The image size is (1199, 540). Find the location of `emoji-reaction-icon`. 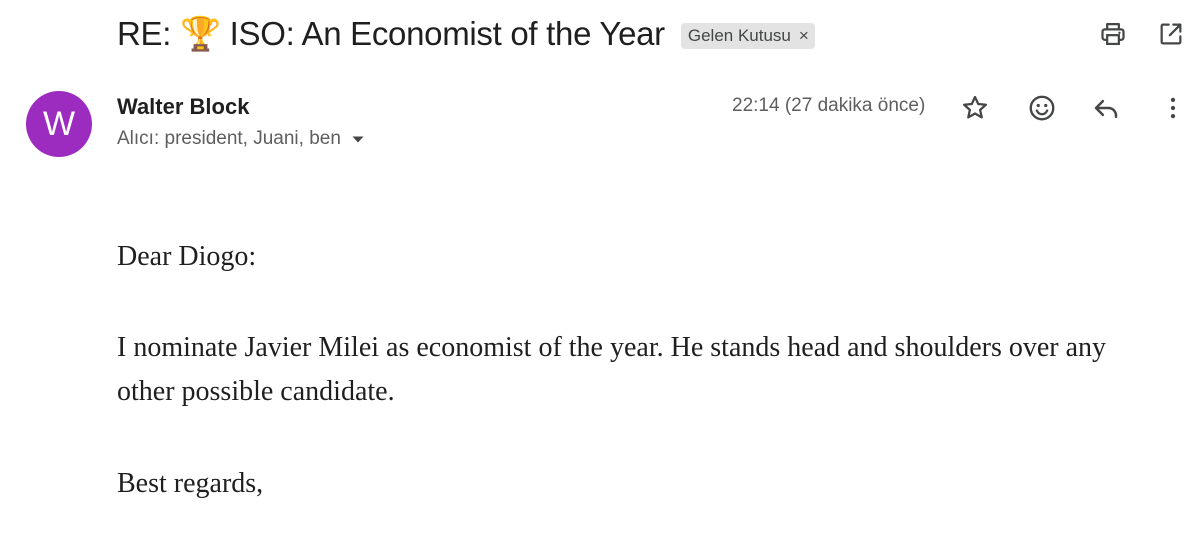

emoji-reaction-icon is located at coordinates (1042, 108).